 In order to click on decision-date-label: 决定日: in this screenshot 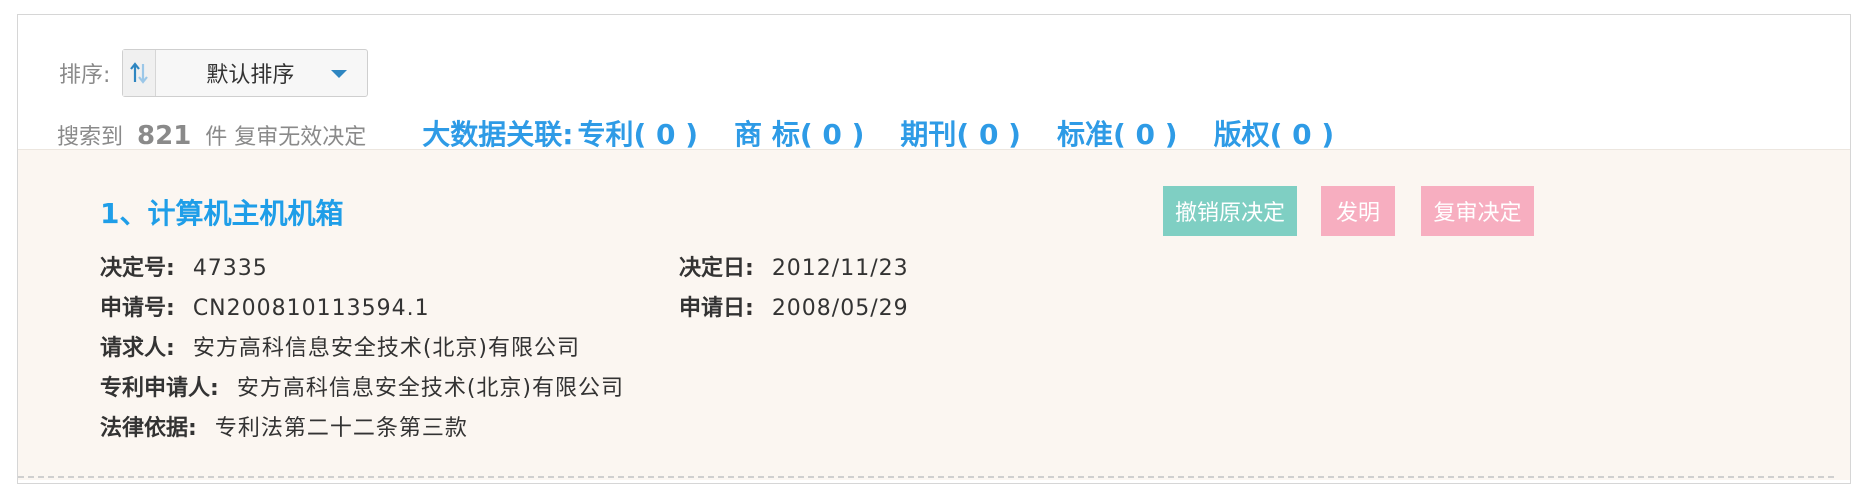, I will do `click(716, 268)`.